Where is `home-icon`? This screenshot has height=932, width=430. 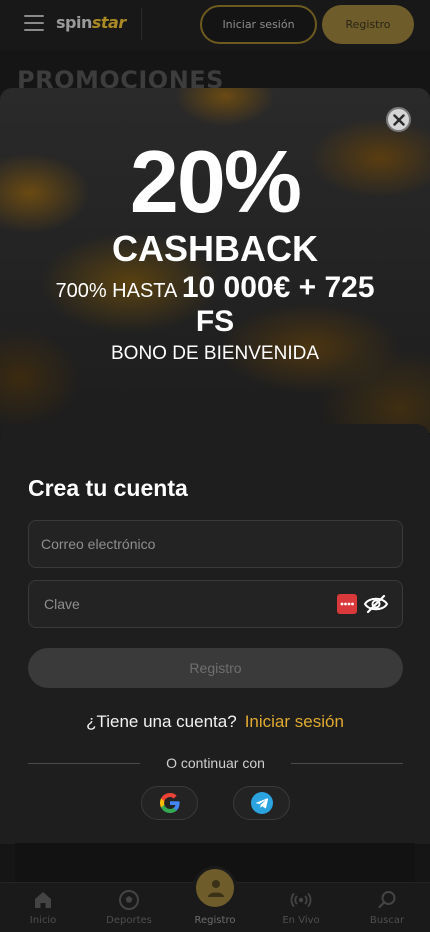
home-icon is located at coordinates (43, 900).